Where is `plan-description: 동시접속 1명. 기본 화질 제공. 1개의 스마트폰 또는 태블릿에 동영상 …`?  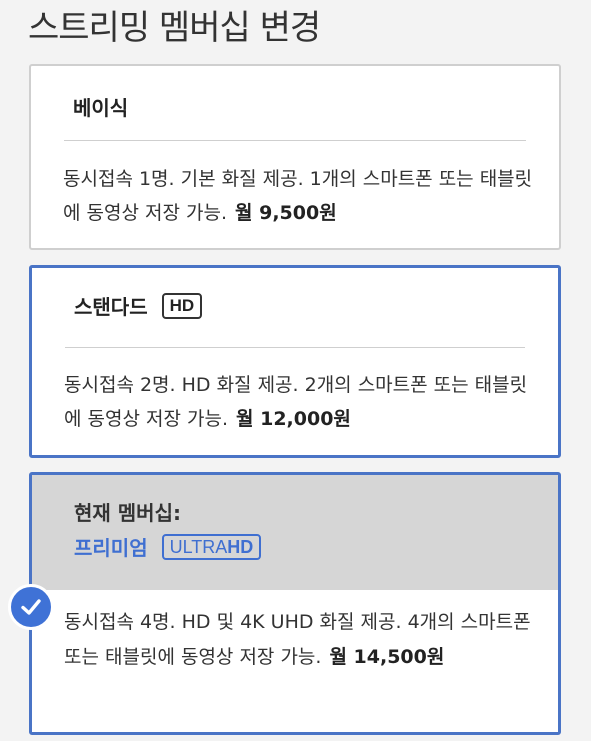 plan-description: 동시접속 1명. 기본 화질 제공. 1개의 스마트폰 또는 태블릿에 동영상 … is located at coordinates (301, 196).